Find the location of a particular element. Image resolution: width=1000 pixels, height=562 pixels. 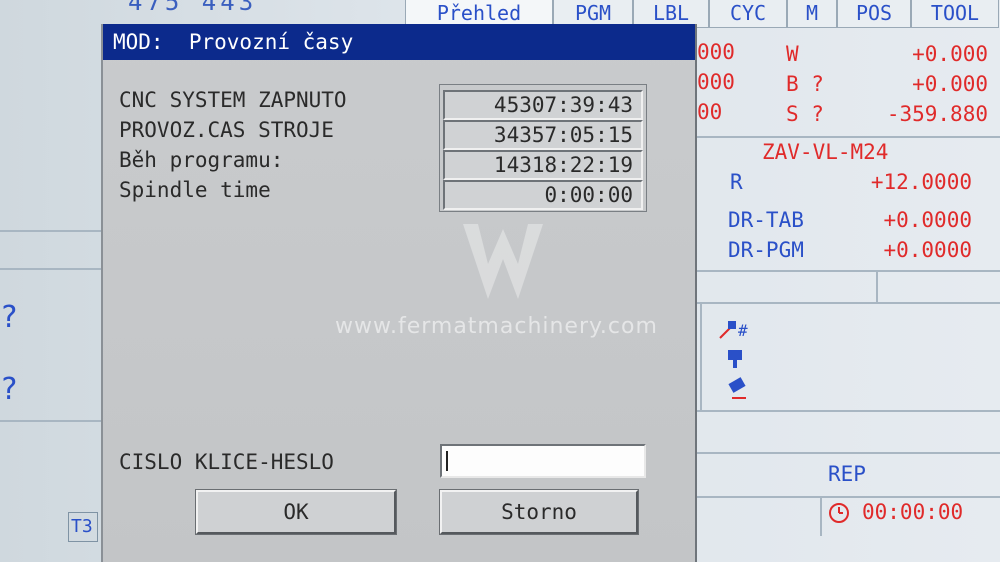

row-label-machine-time: PROVOZ.CAS STROJE is located at coordinates (226, 130).